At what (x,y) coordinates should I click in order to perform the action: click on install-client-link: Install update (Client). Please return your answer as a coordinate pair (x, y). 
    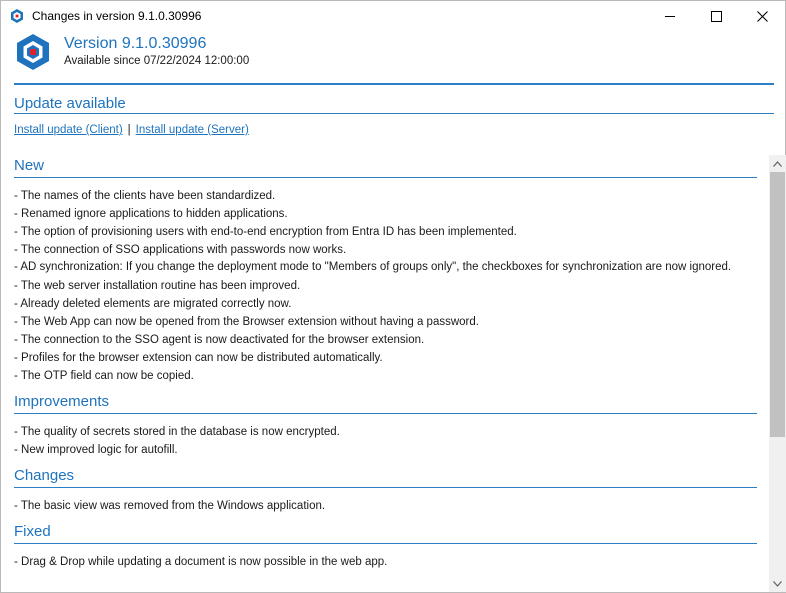
    Looking at the image, I should click on (68, 130).